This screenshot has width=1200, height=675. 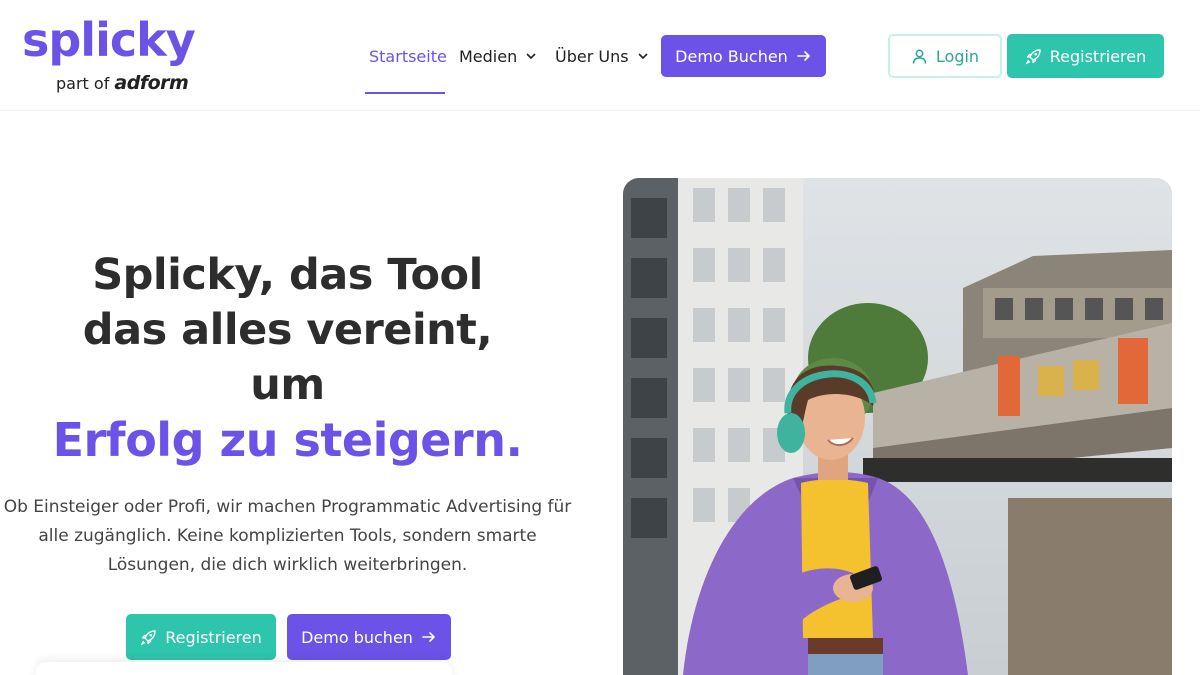 I want to click on hero-demo-button: Demo buchen, so click(x=369, y=637).